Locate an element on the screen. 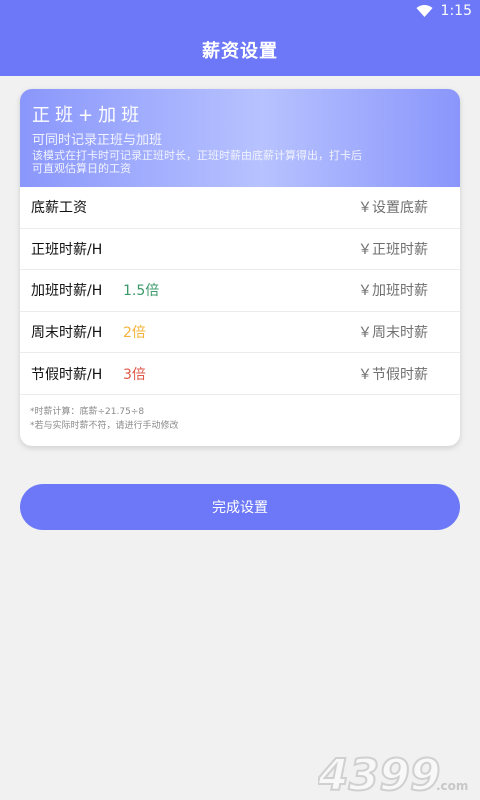 The image size is (480, 800). done-button: 完成设置 is located at coordinates (240, 507).